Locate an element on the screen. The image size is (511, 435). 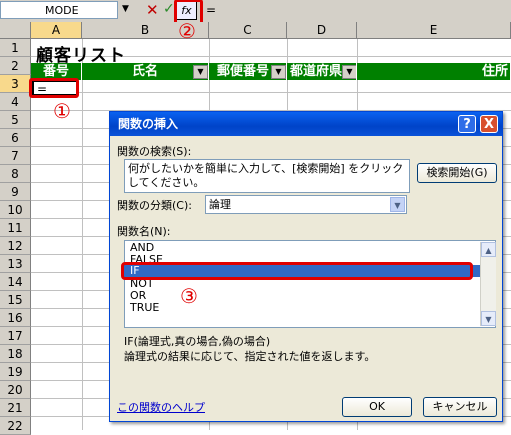
header-cell-prefecture: 都道府県 ▼ is located at coordinates (322, 71).